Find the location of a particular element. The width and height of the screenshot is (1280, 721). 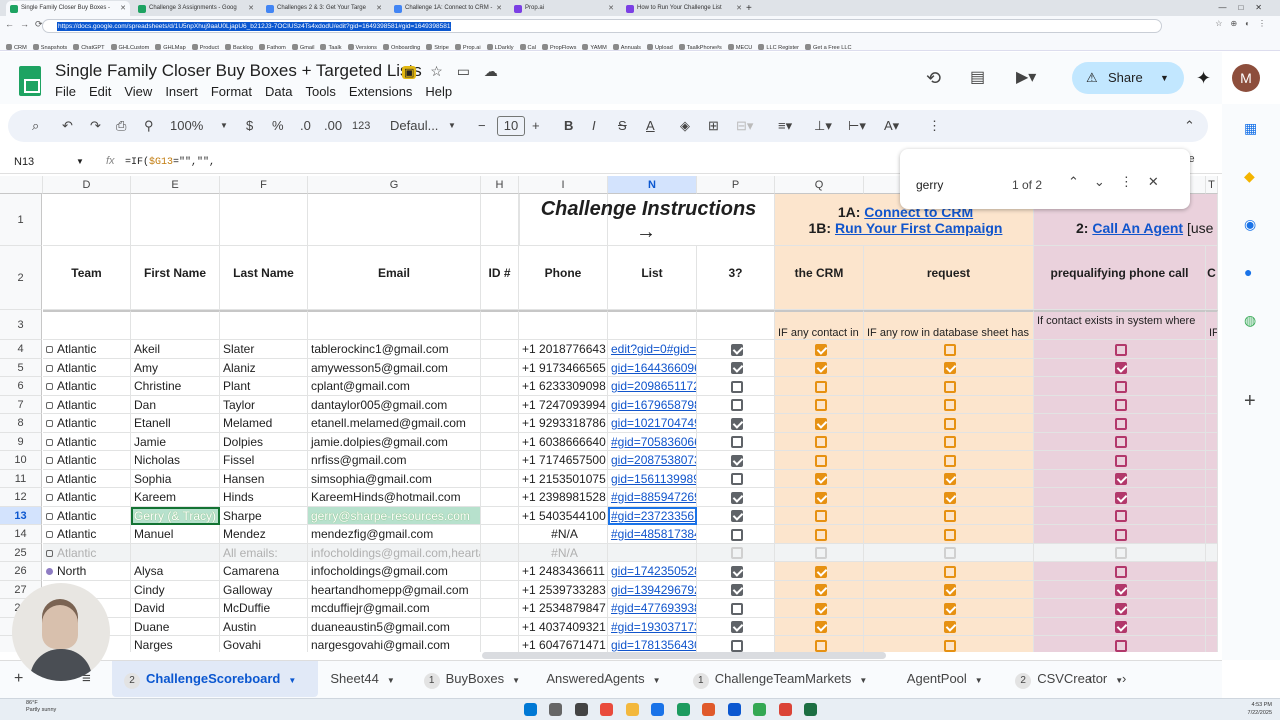

email-cell: mendezfig@gmail.com is located at coordinates (394, 534).